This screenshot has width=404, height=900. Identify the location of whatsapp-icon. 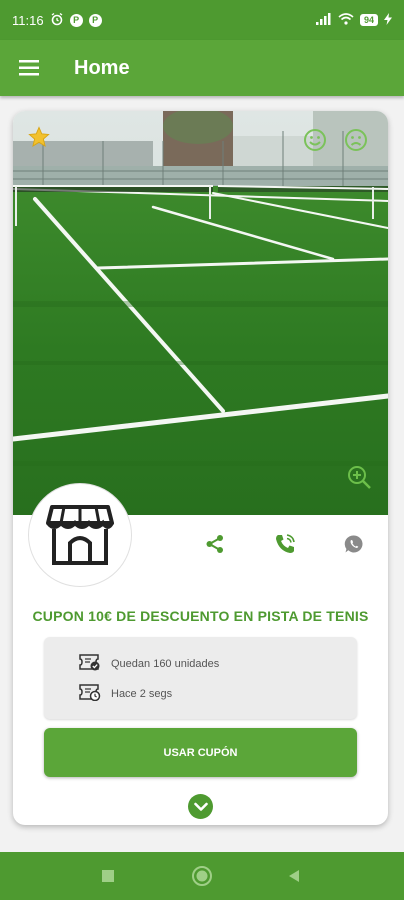
(354, 544).